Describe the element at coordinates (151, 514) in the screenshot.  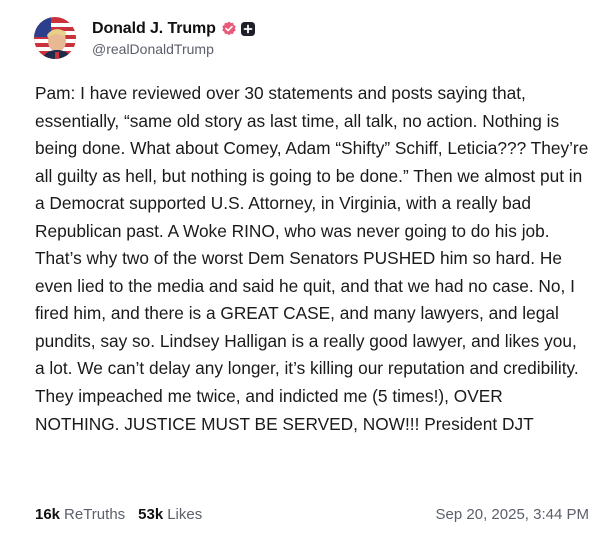
I see `likes-count: 53k` at that location.